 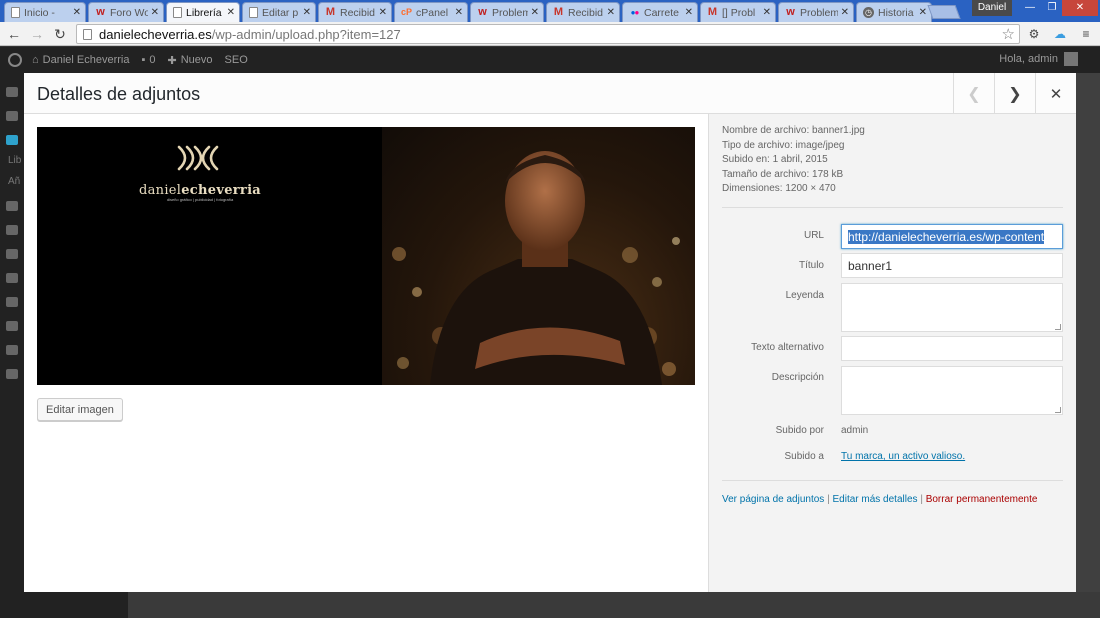 I want to click on uploaded-by-label: Subido por, so click(x=799, y=430).